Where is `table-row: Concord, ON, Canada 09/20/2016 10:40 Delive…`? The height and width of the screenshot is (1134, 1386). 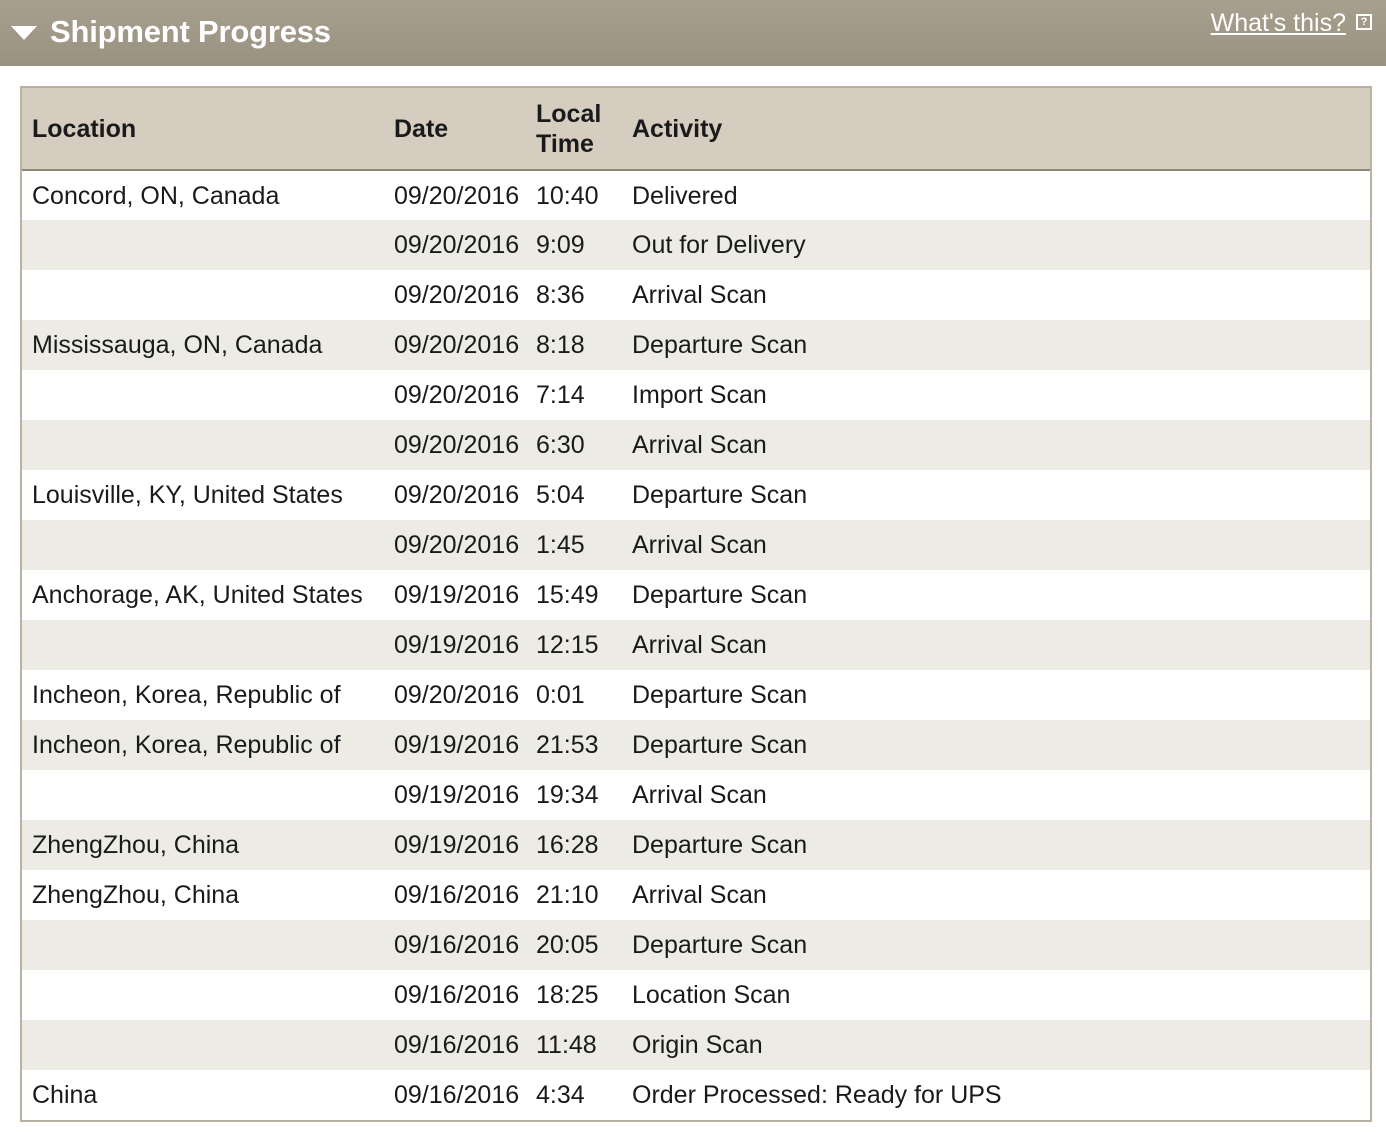 table-row: Concord, ON, Canada 09/20/2016 10:40 Delive… is located at coordinates (696, 195).